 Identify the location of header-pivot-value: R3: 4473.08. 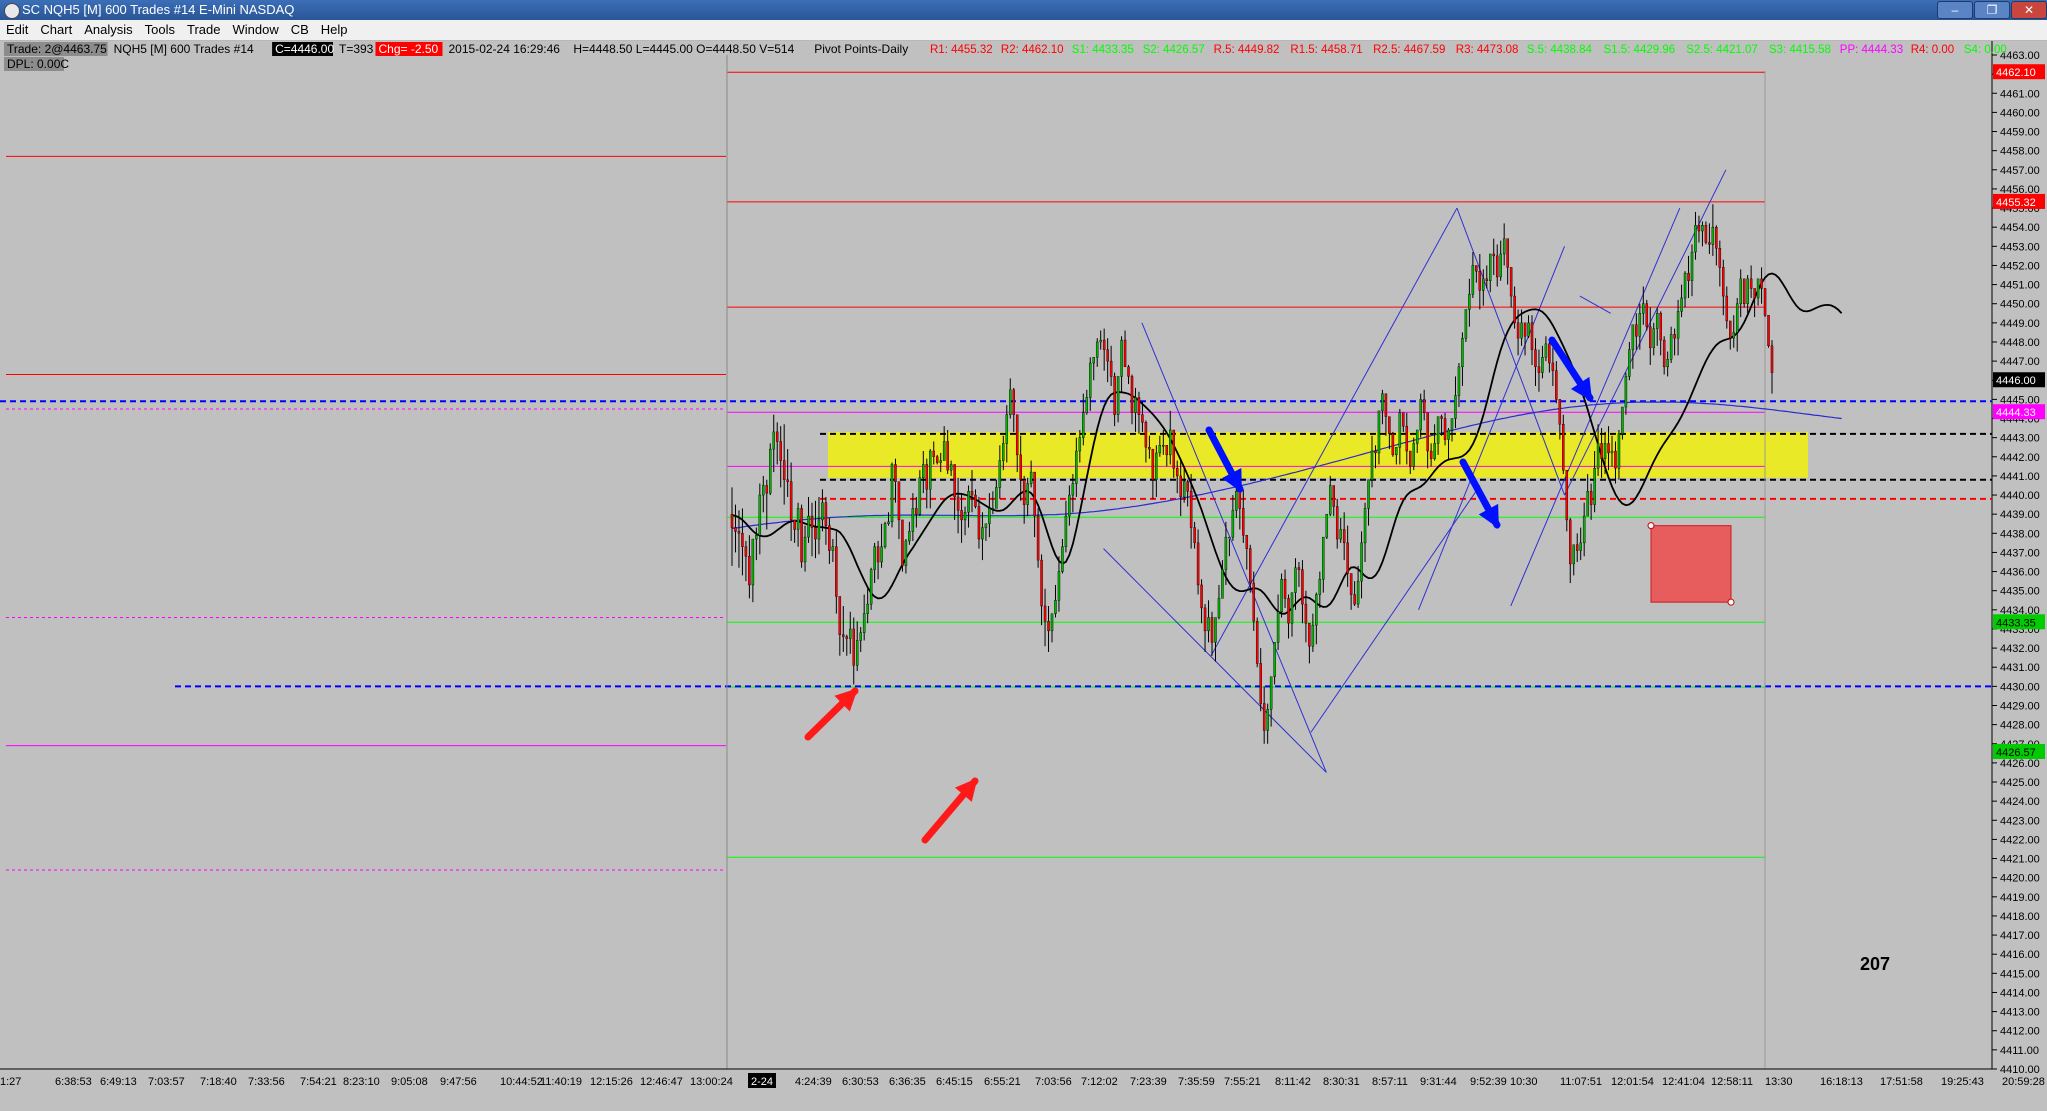
(1487, 50).